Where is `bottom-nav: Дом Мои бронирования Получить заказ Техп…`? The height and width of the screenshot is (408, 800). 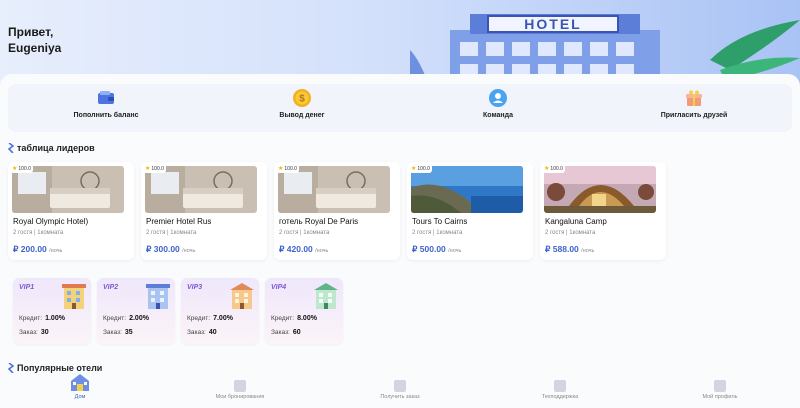 bottom-nav: Дом Мои бронирования Получить заказ Техп… is located at coordinates (400, 391).